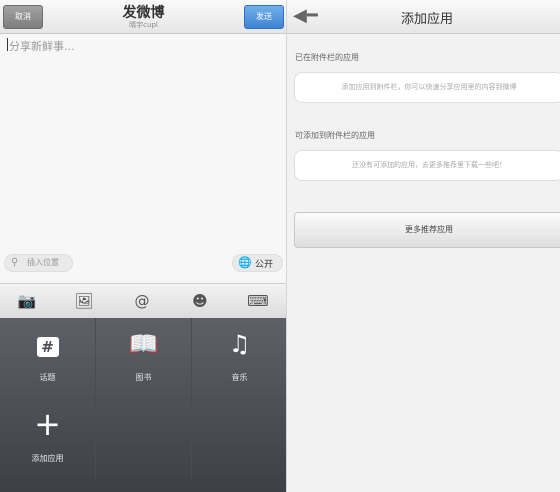  I want to click on compose-header: 取消 发微博 晴宇cupl 发送, so click(143, 17).